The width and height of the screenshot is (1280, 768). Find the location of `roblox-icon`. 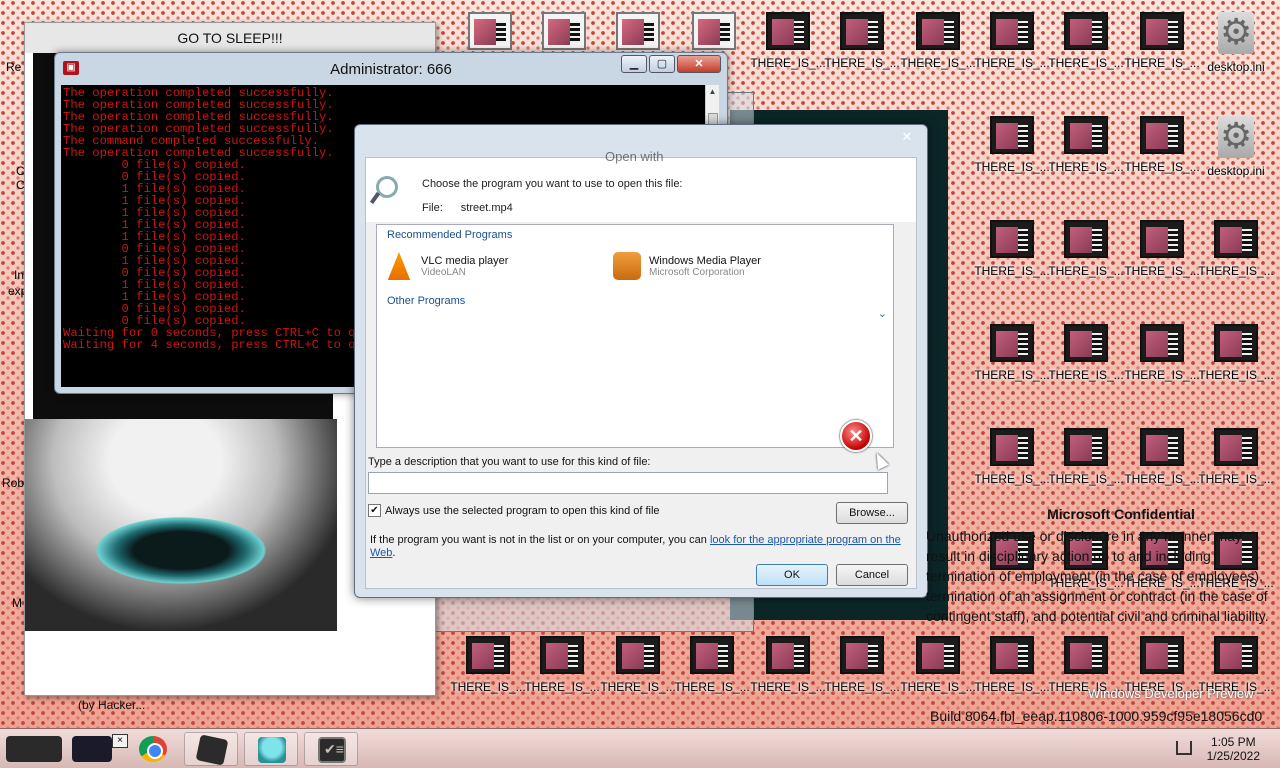

roblox-icon is located at coordinates (212, 750).